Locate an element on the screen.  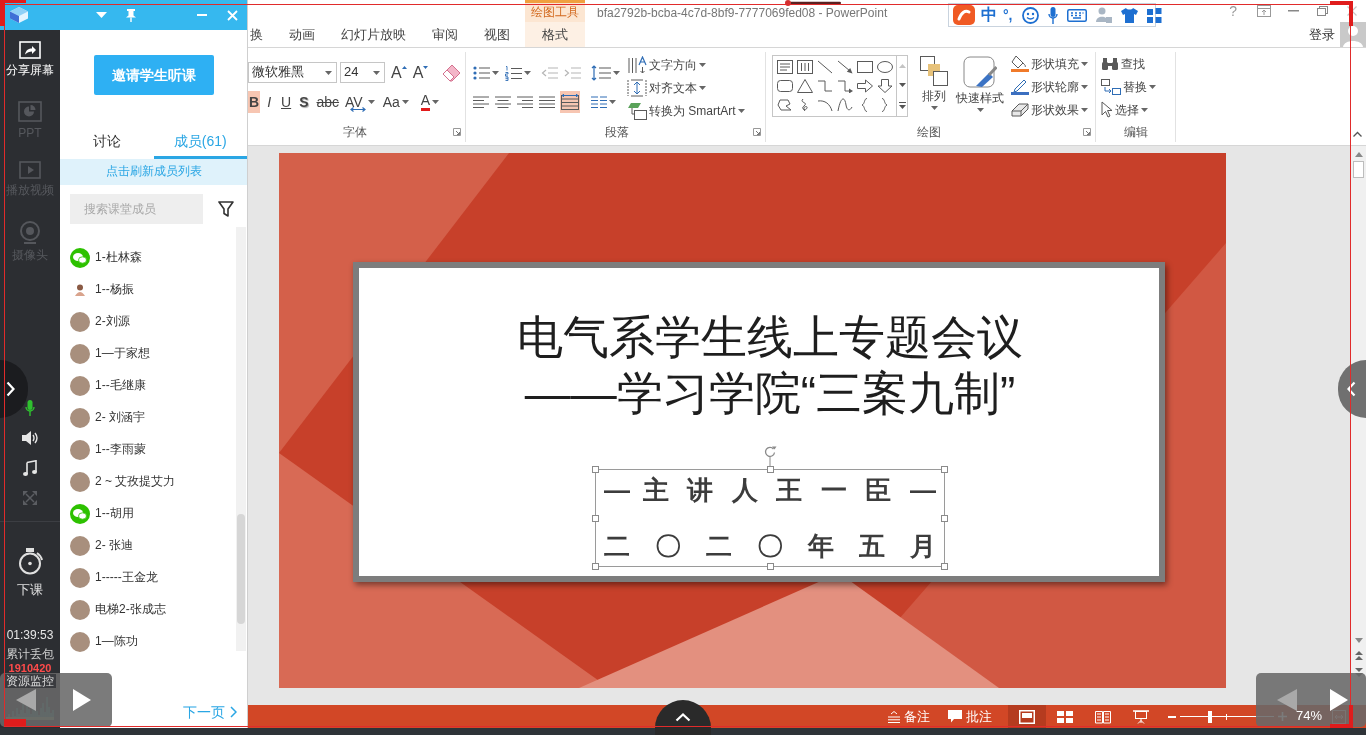
restore-icon is located at coordinates (1322, 11).